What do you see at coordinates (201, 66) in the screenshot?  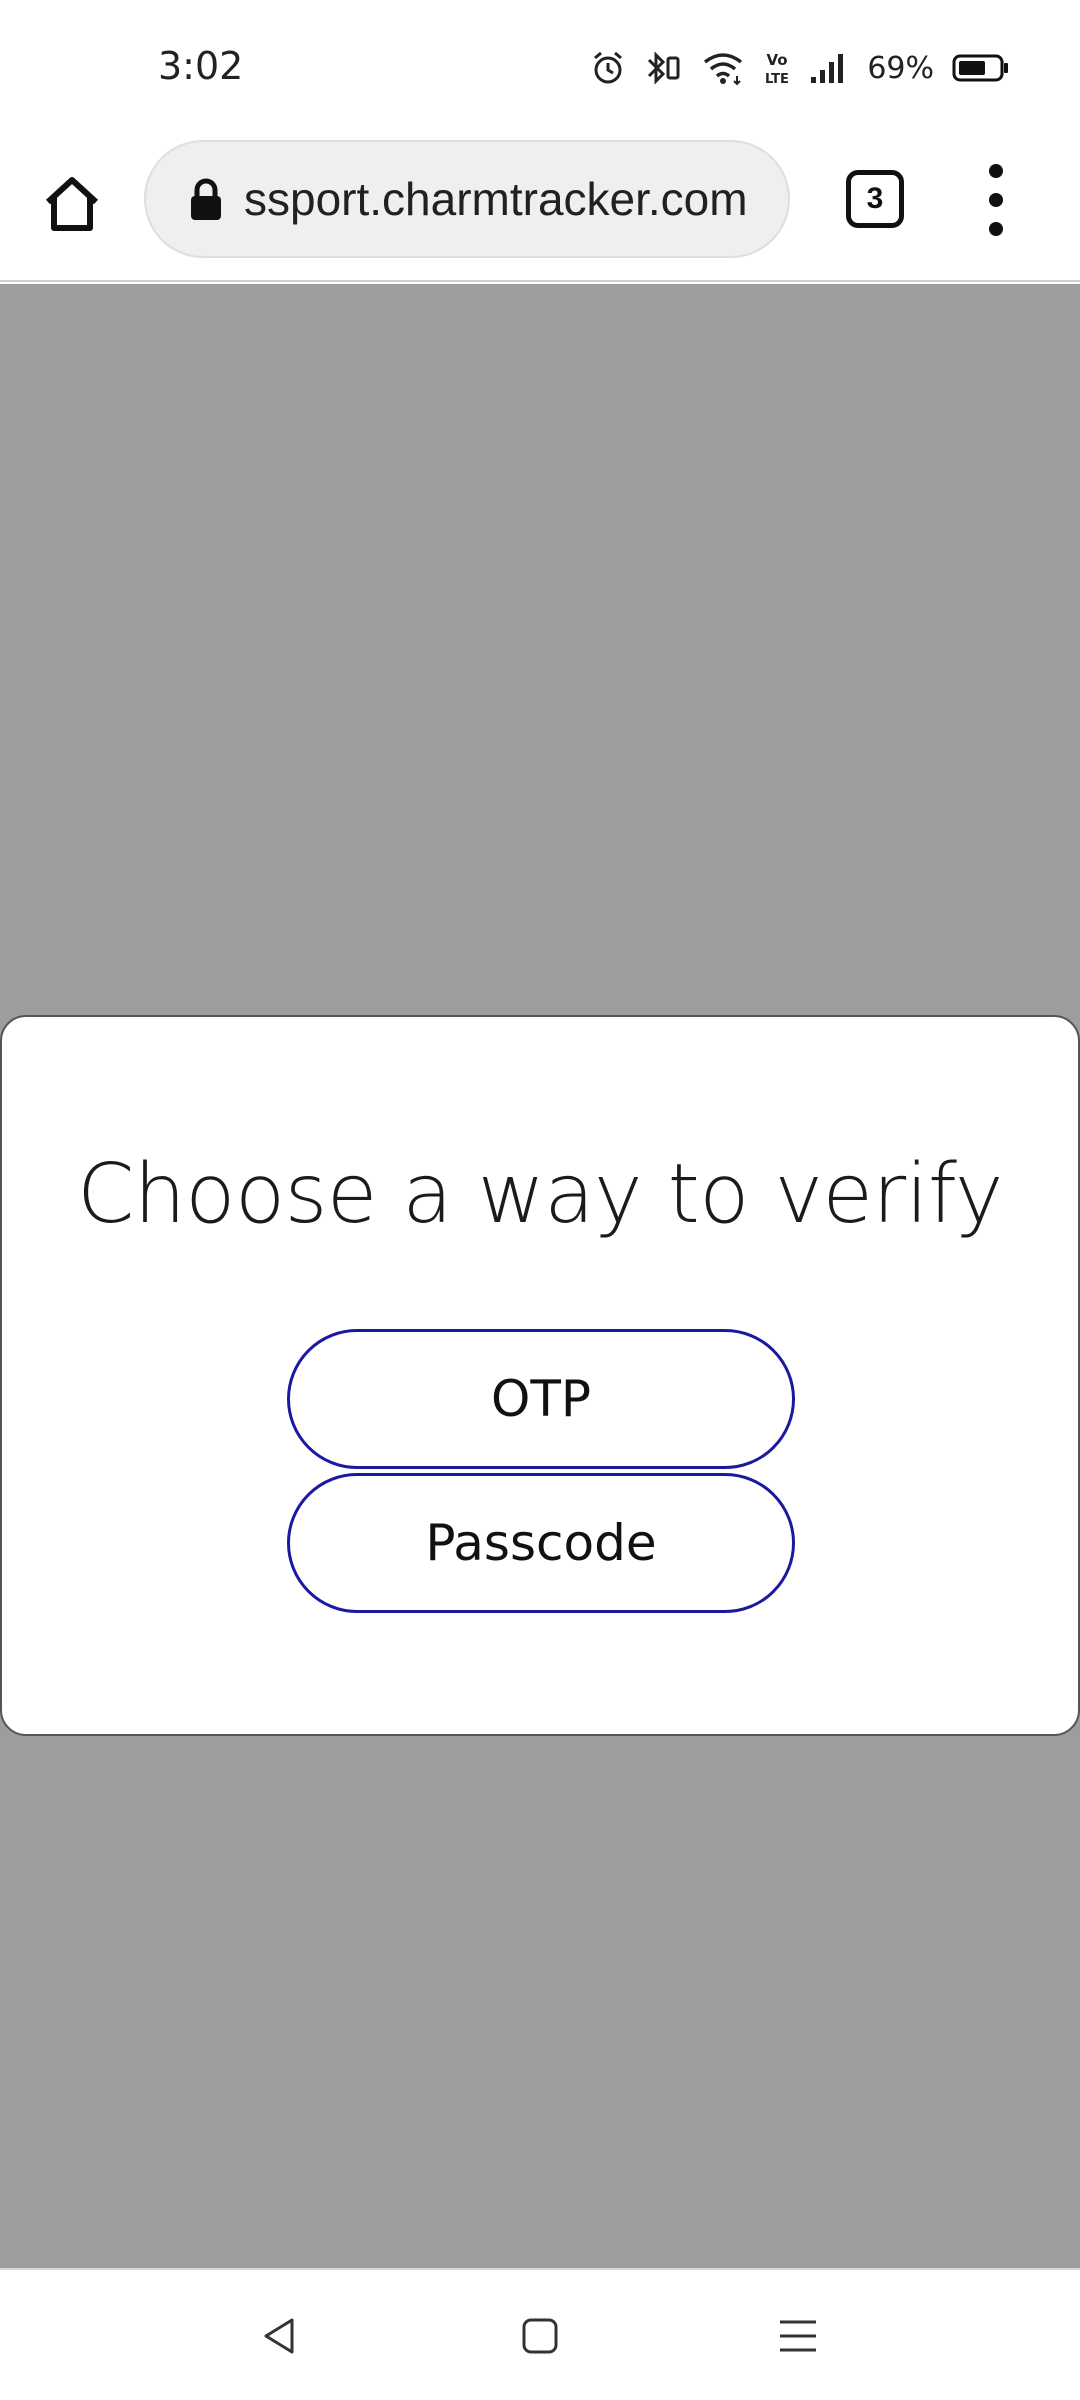 I see `status-time: 3:02` at bounding box center [201, 66].